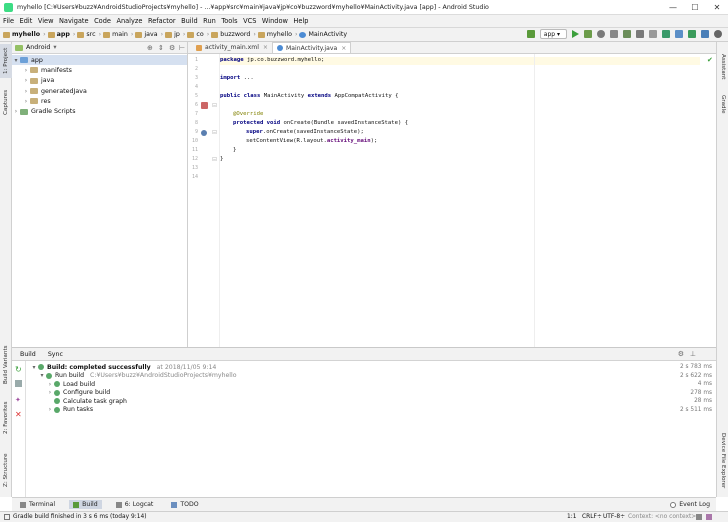 The height and width of the screenshot is (522, 728). Describe the element at coordinates (312, 47) in the screenshot. I see `tab-mainactivity-java: MainActivity.java ×` at that location.